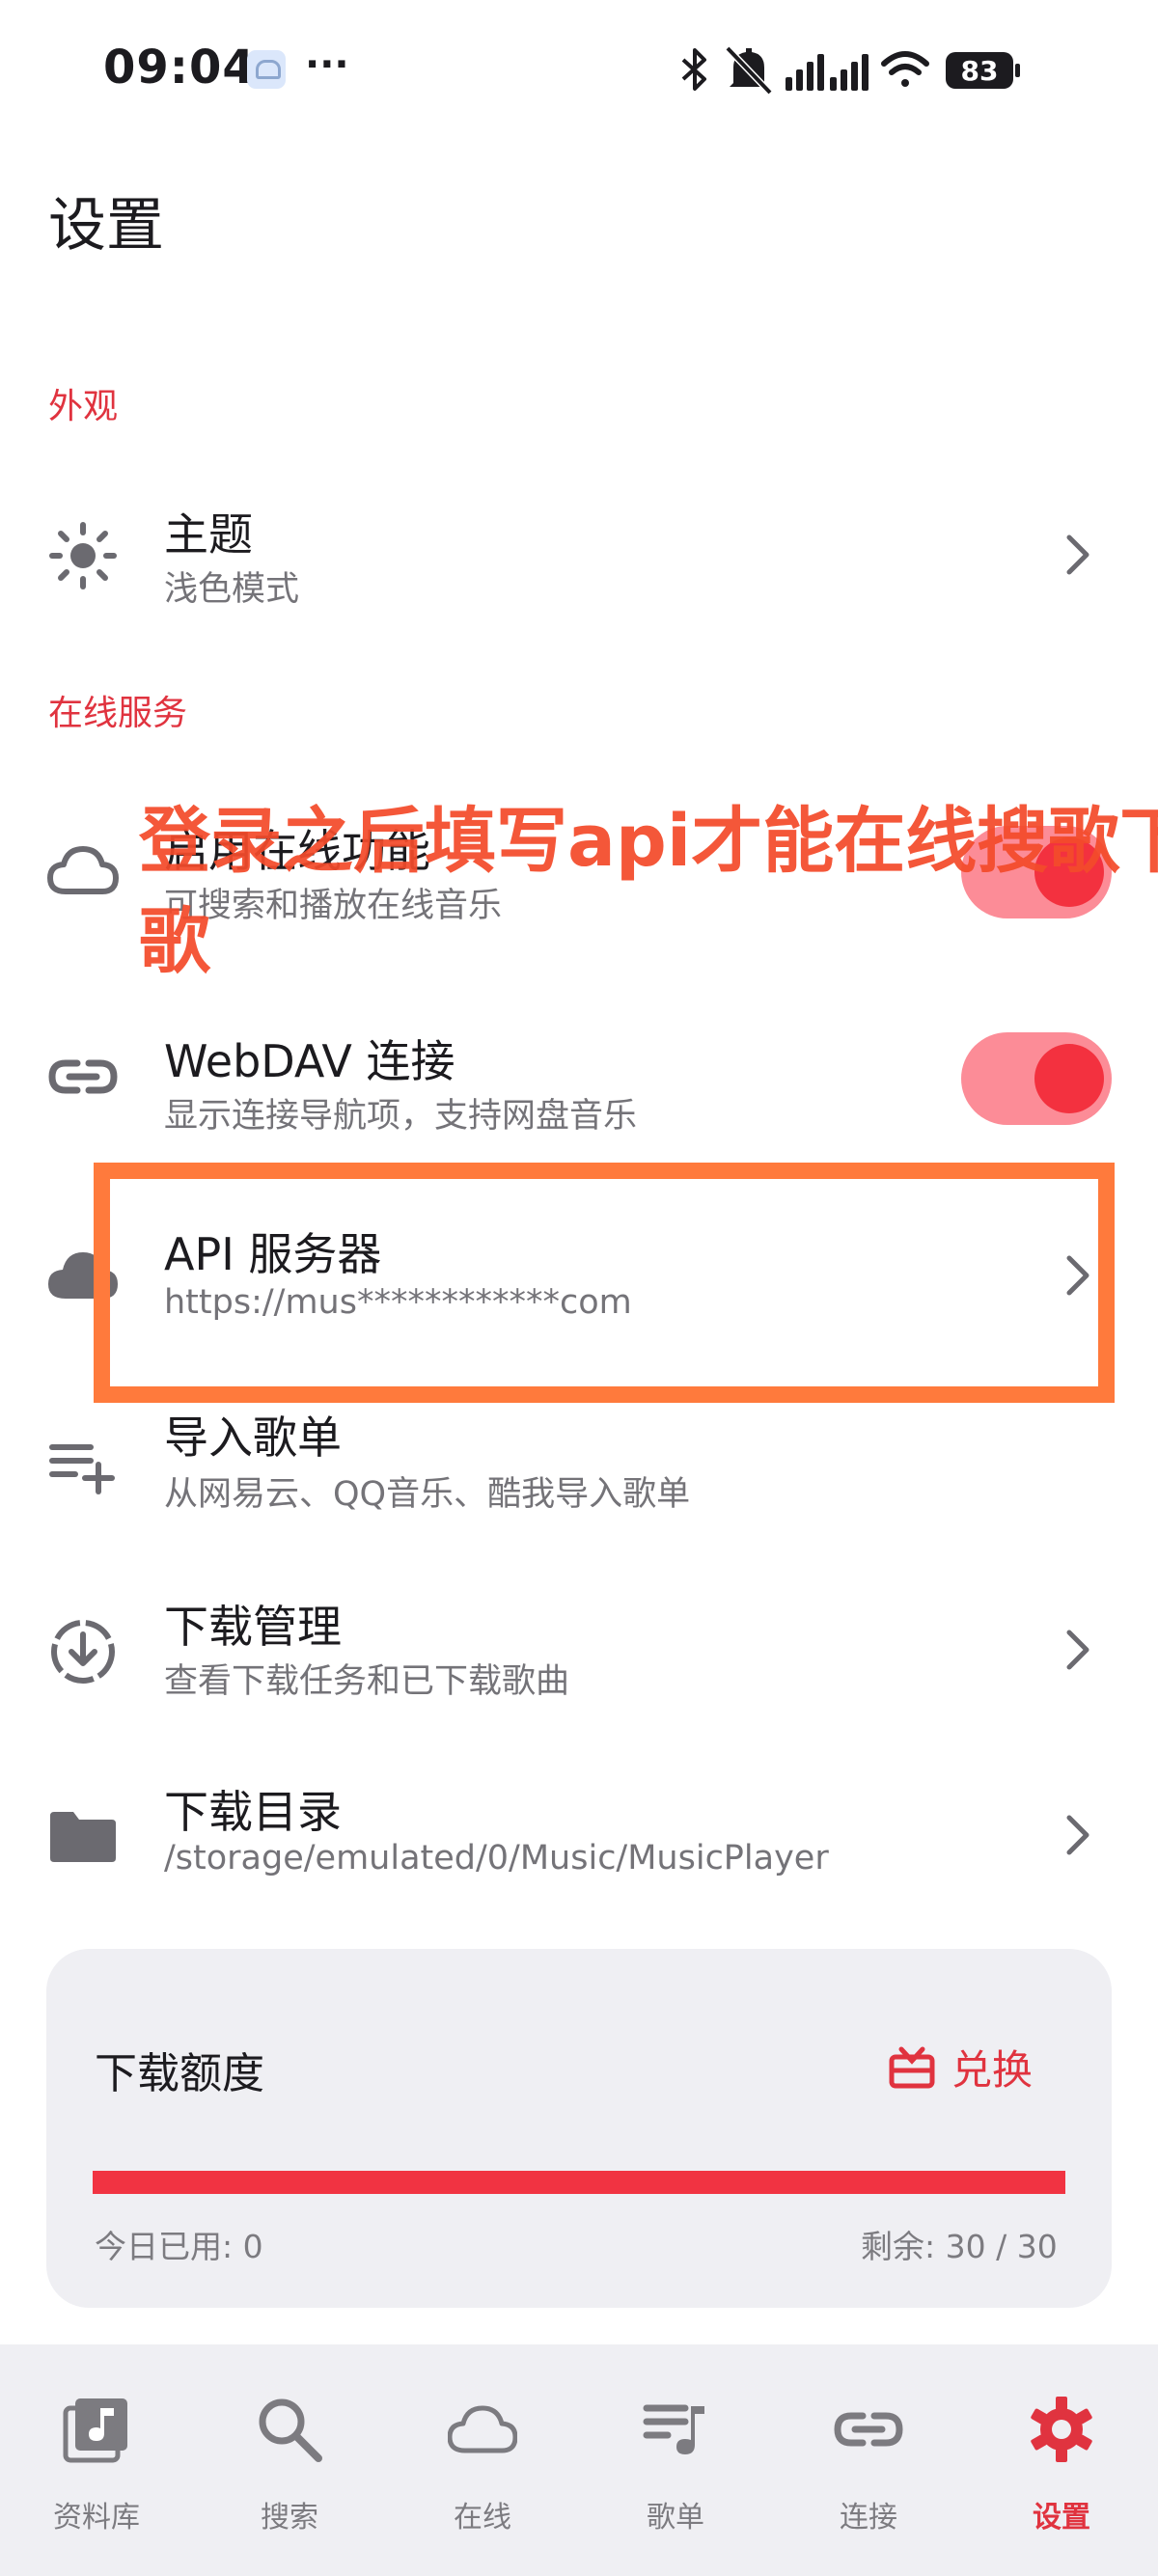 The image size is (1158, 2576). What do you see at coordinates (905, 69) in the screenshot?
I see `wifi-icon` at bounding box center [905, 69].